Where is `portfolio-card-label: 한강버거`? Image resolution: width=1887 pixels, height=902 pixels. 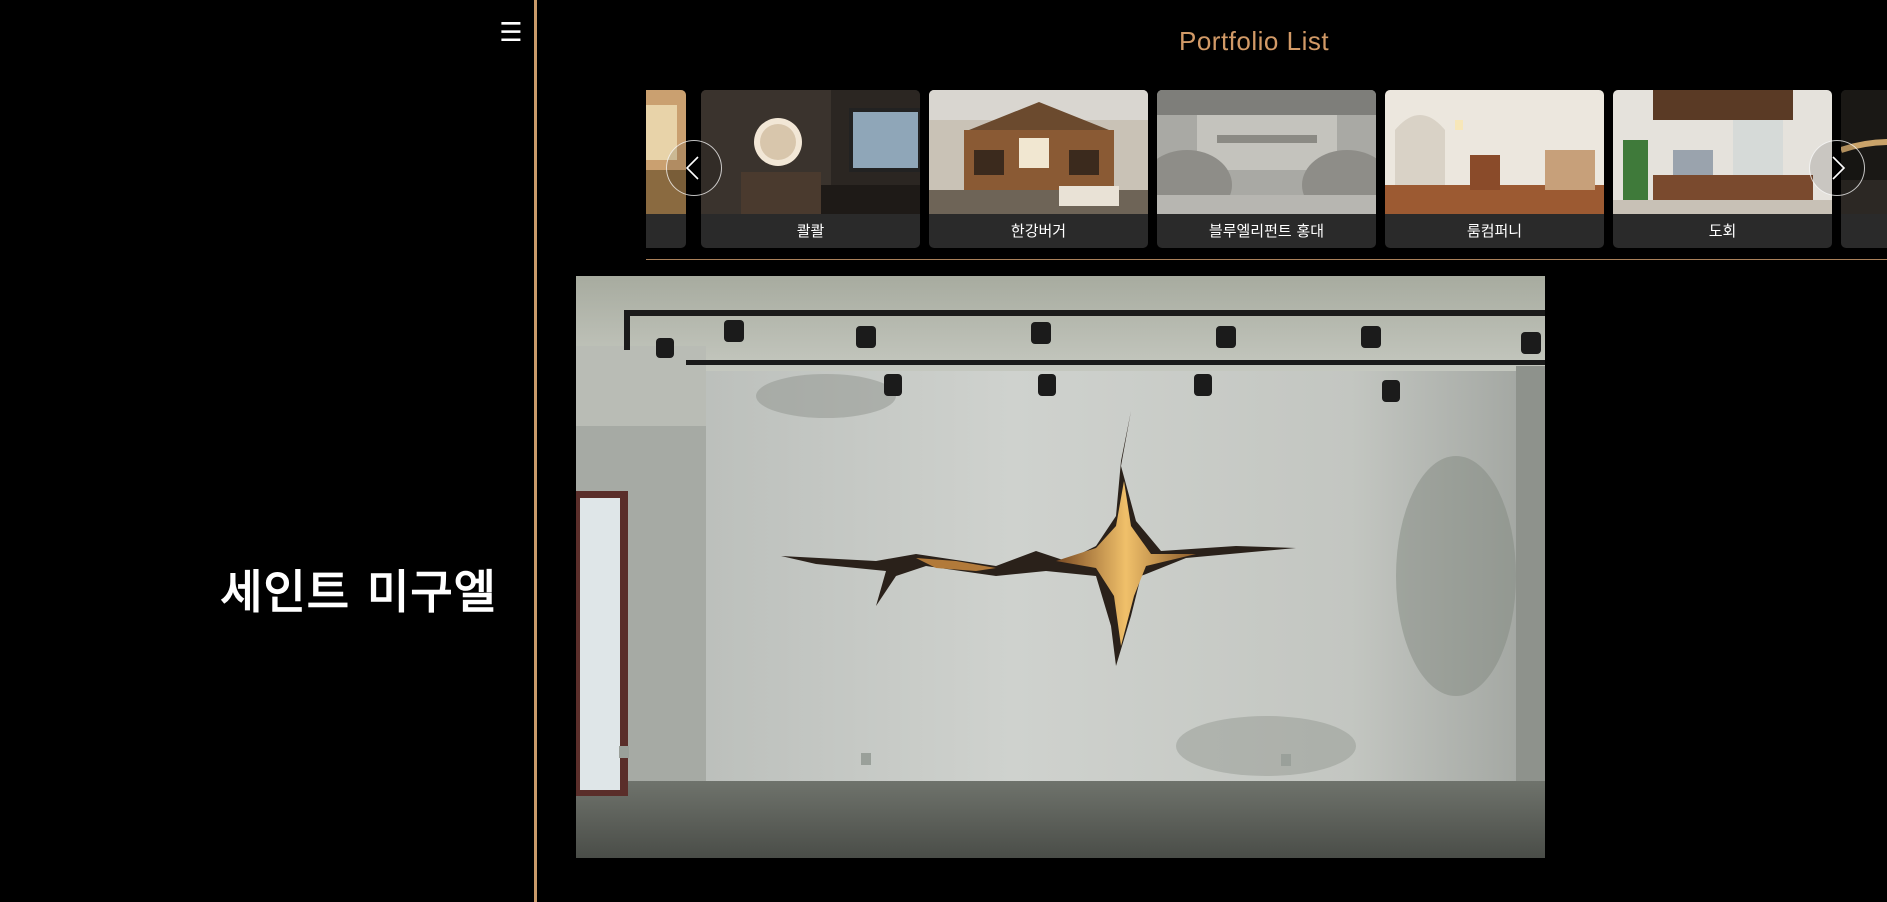
portfolio-card-label: 한강버거 is located at coordinates (1038, 231).